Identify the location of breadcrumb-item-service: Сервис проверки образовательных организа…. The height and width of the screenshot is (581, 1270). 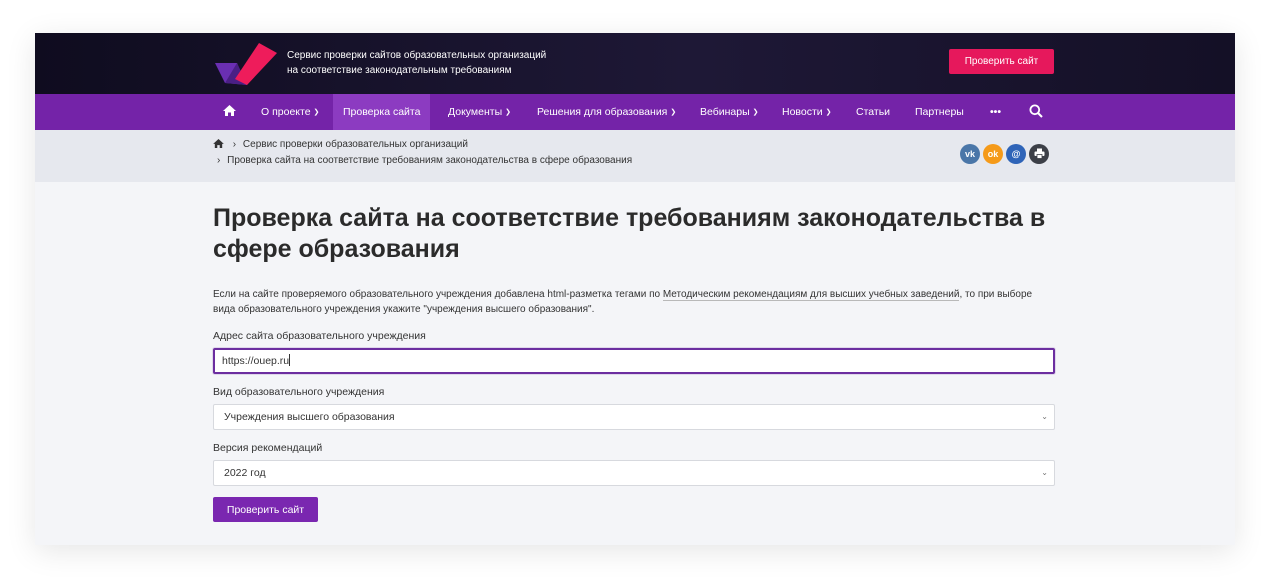
(355, 144).